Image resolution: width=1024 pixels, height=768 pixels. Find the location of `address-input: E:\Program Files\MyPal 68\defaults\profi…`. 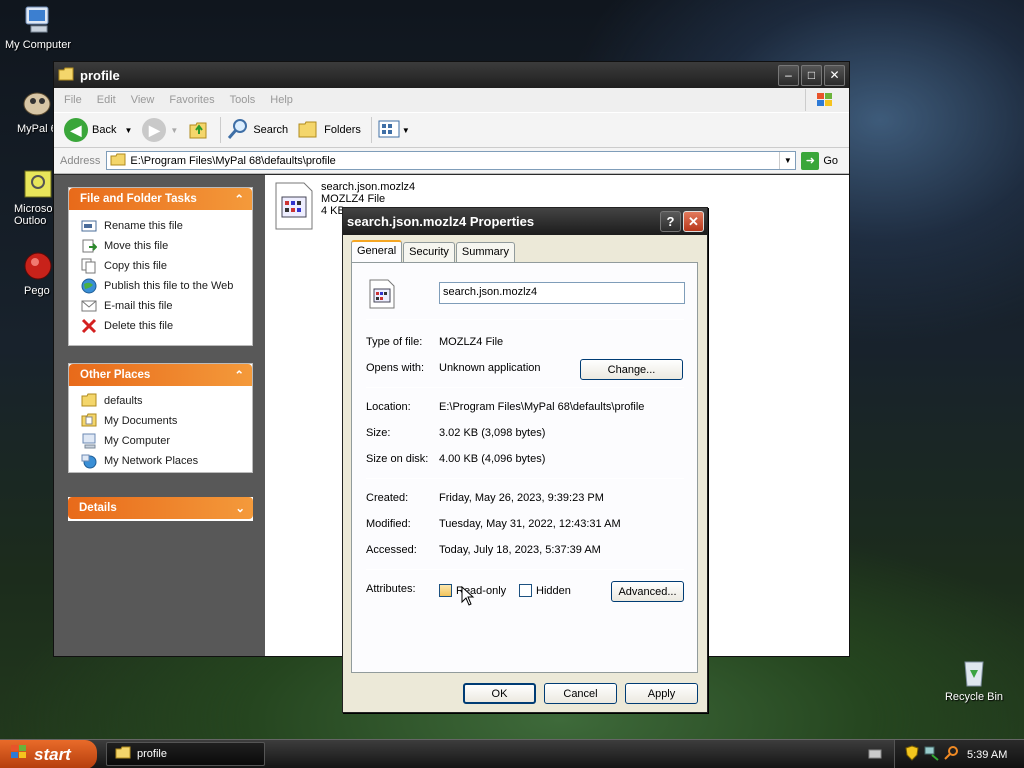

address-input: E:\Program Files\MyPal 68\defaults\profi… is located at coordinates (451, 160).